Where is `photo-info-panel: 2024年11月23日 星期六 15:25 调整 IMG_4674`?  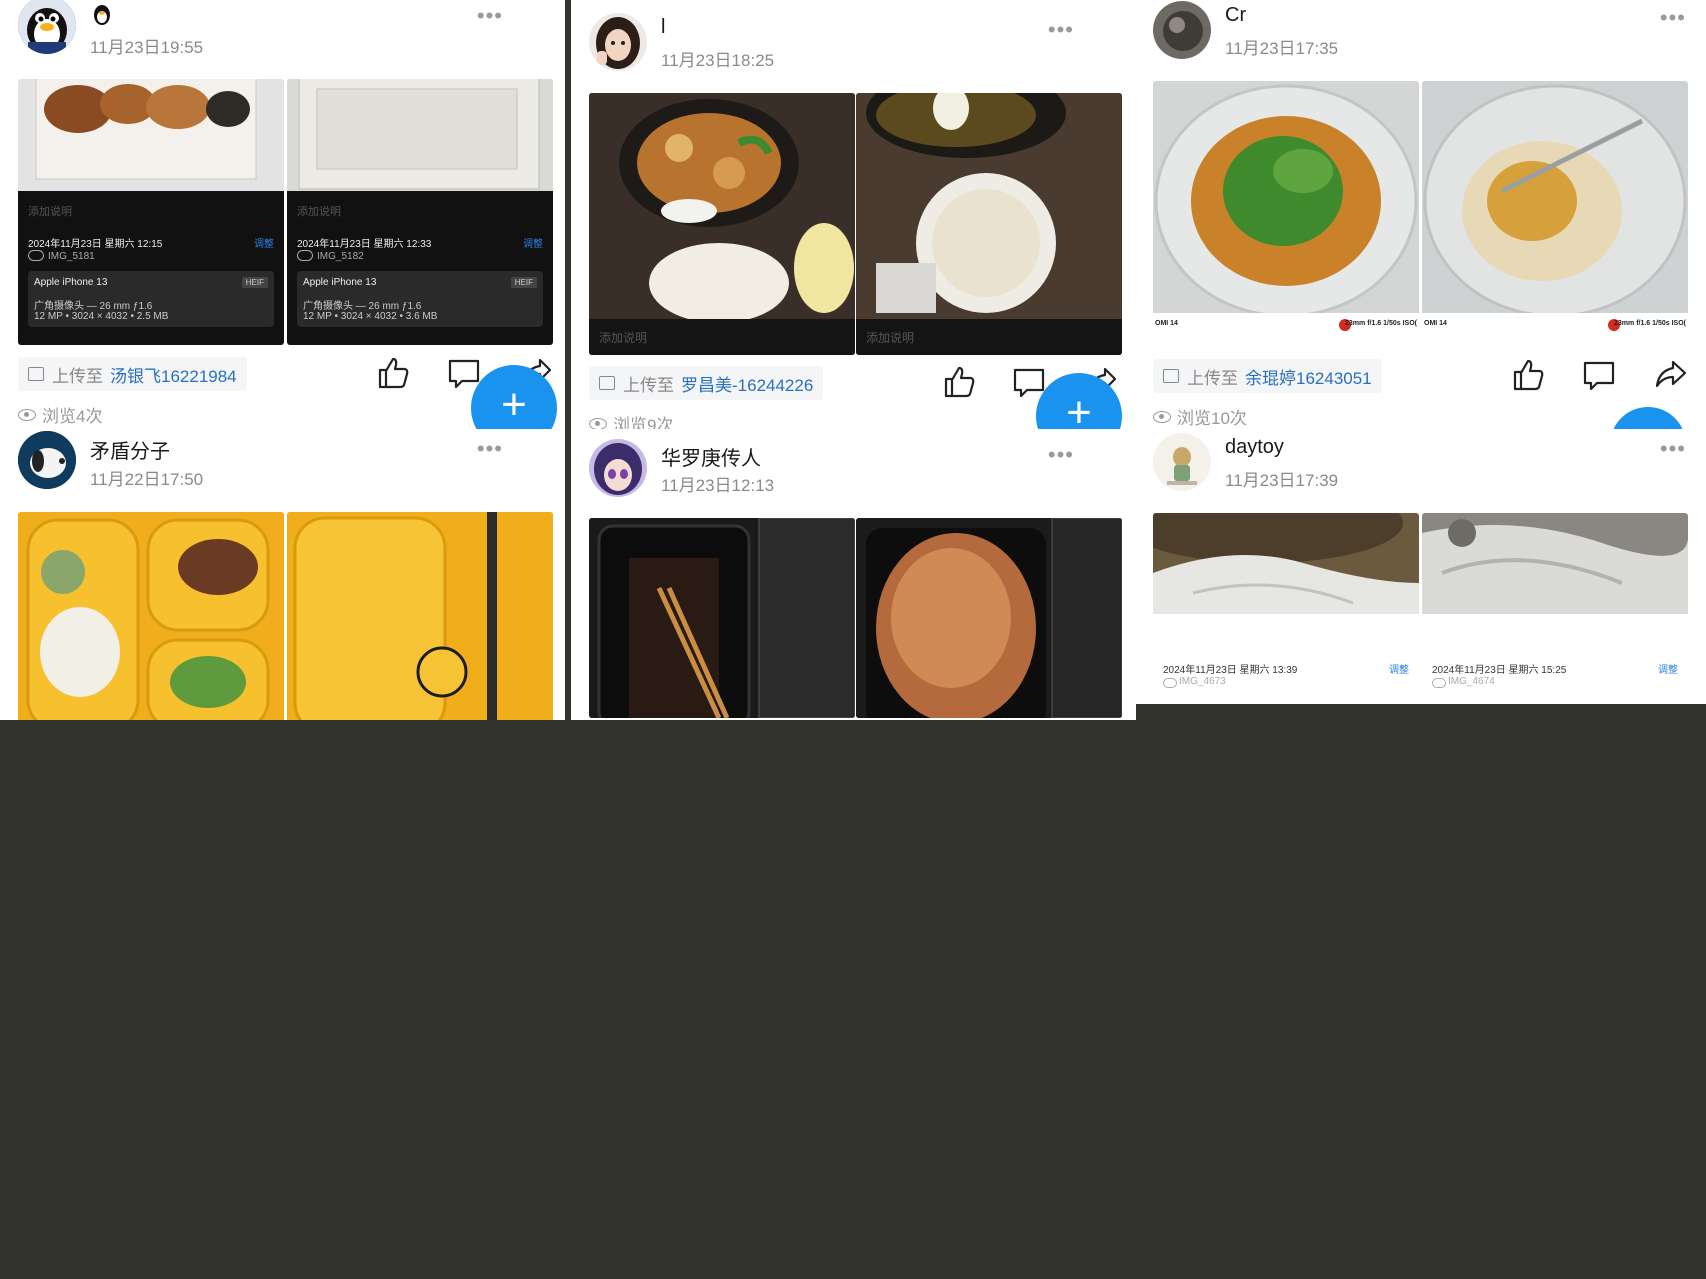 photo-info-panel: 2024年11月23日 星期六 15:25 调整 IMG_4674 is located at coordinates (1555, 659).